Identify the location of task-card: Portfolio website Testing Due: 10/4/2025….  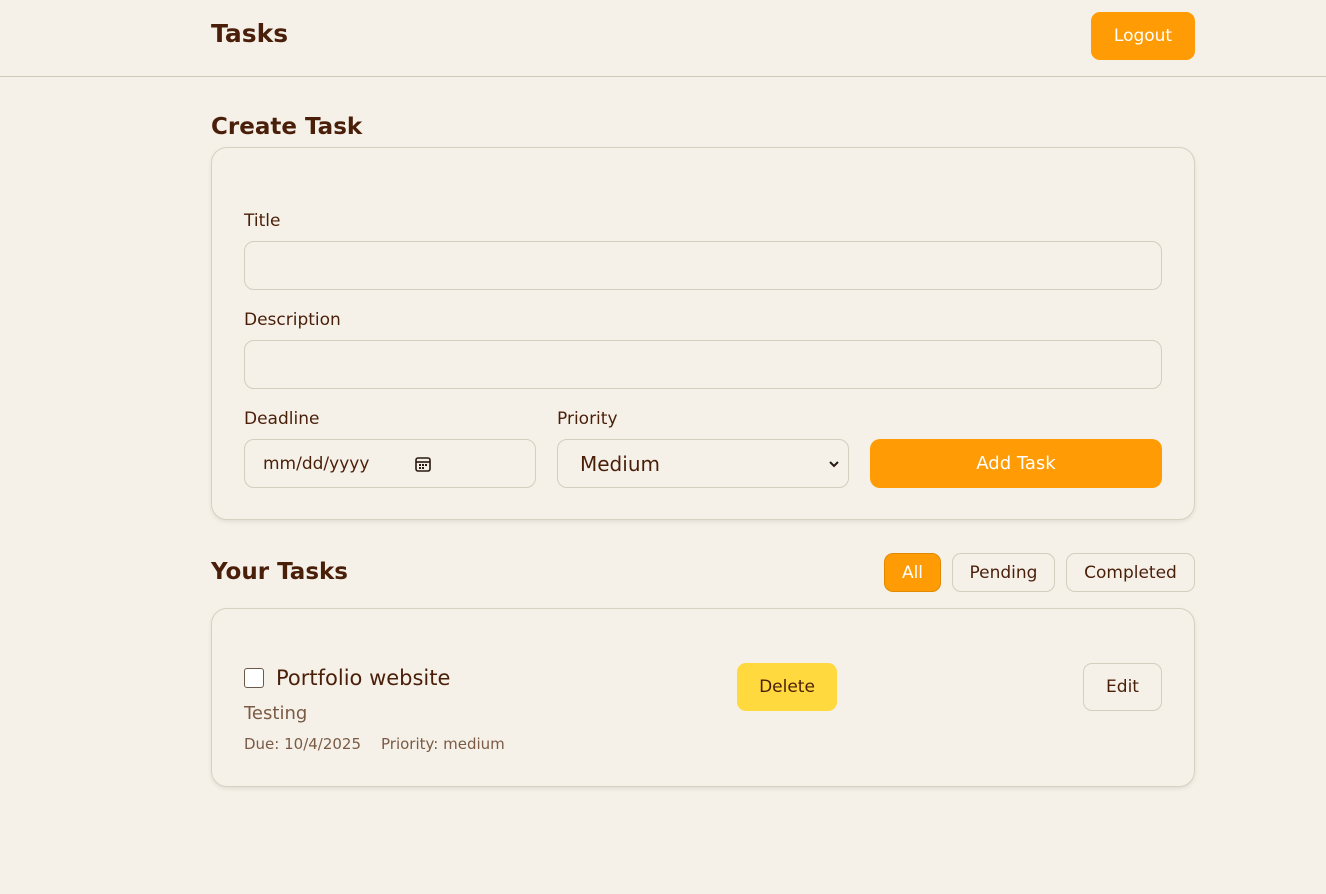
(703, 697).